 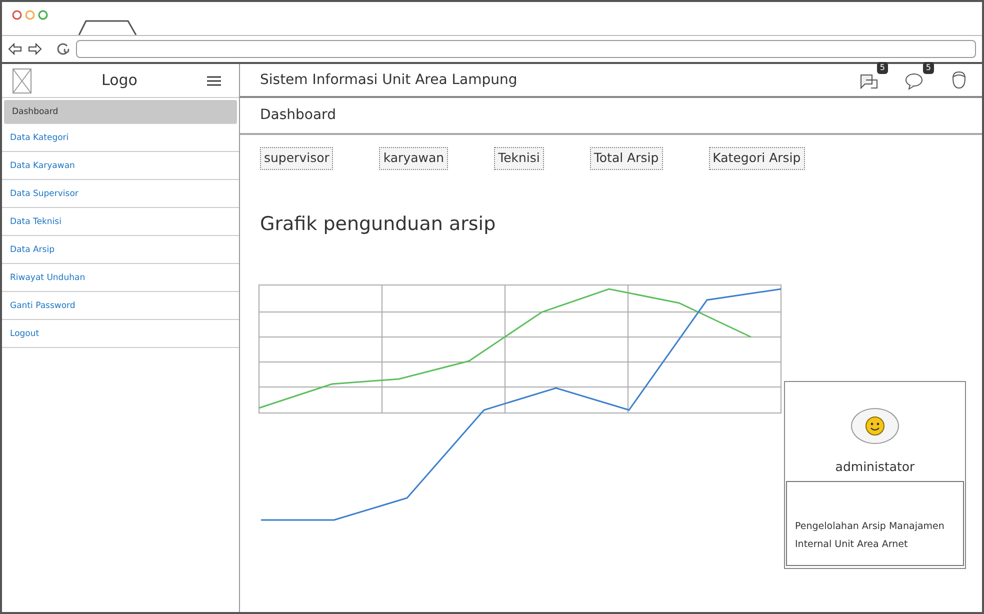 I want to click on sidebar-item: Riwayat Unduhan, so click(x=120, y=278).